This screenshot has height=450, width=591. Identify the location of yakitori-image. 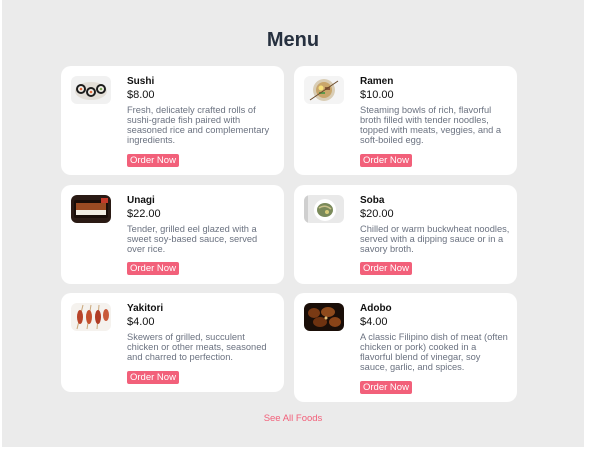
(91, 317).